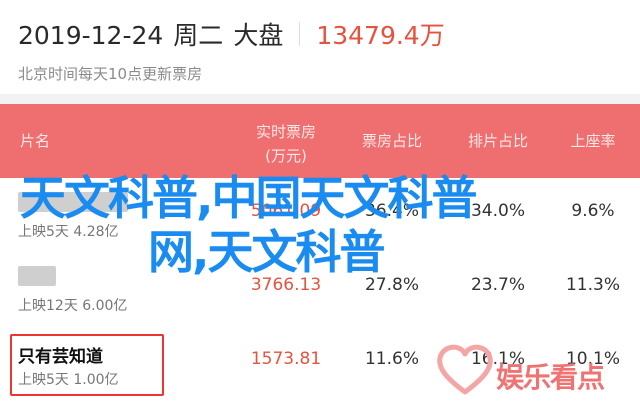 The image size is (640, 402). I want to click on movie-meta: 上映5天 1.00亿, so click(68, 380).